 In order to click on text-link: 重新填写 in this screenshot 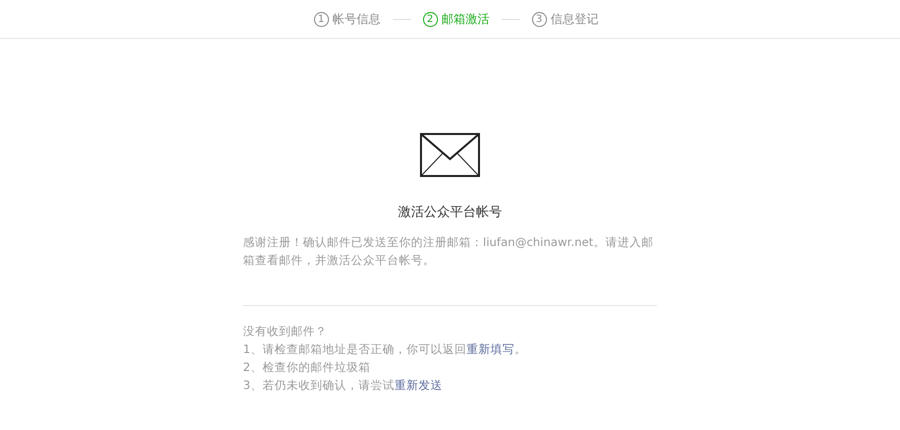, I will do `click(490, 349)`.